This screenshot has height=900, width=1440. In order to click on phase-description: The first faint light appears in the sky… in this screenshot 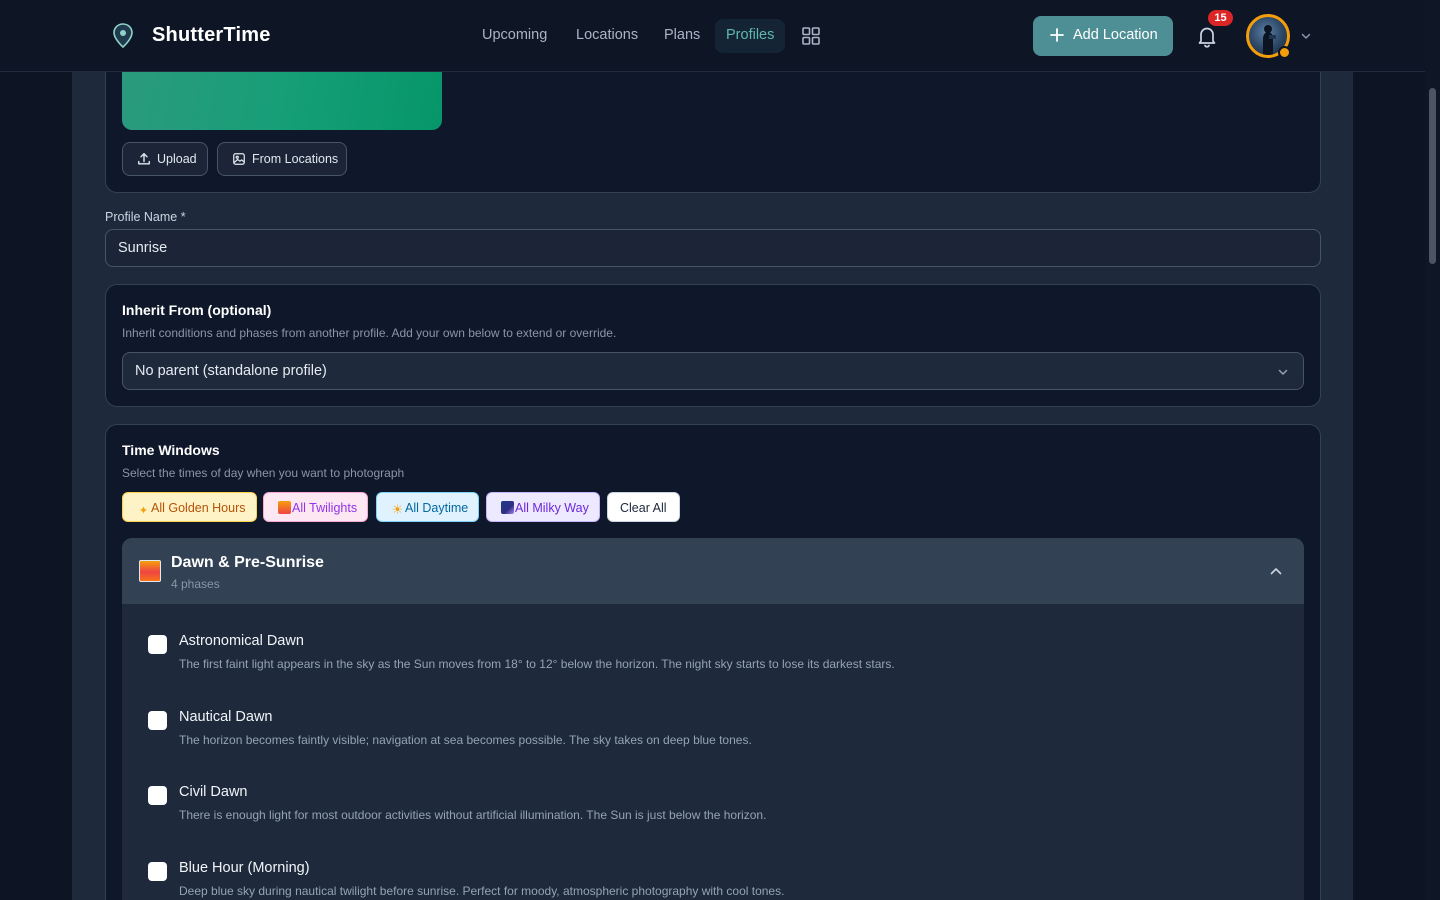, I will do `click(537, 664)`.